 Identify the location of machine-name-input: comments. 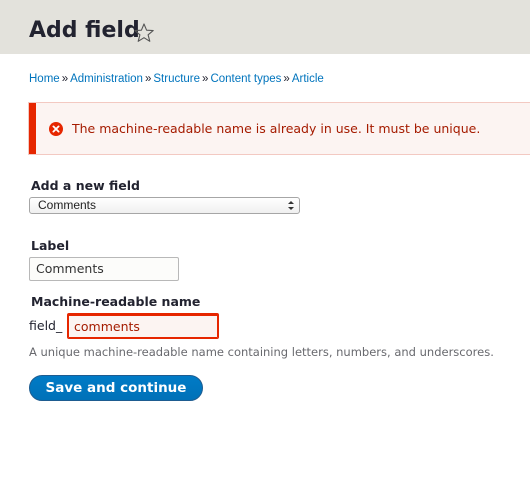
(143, 326).